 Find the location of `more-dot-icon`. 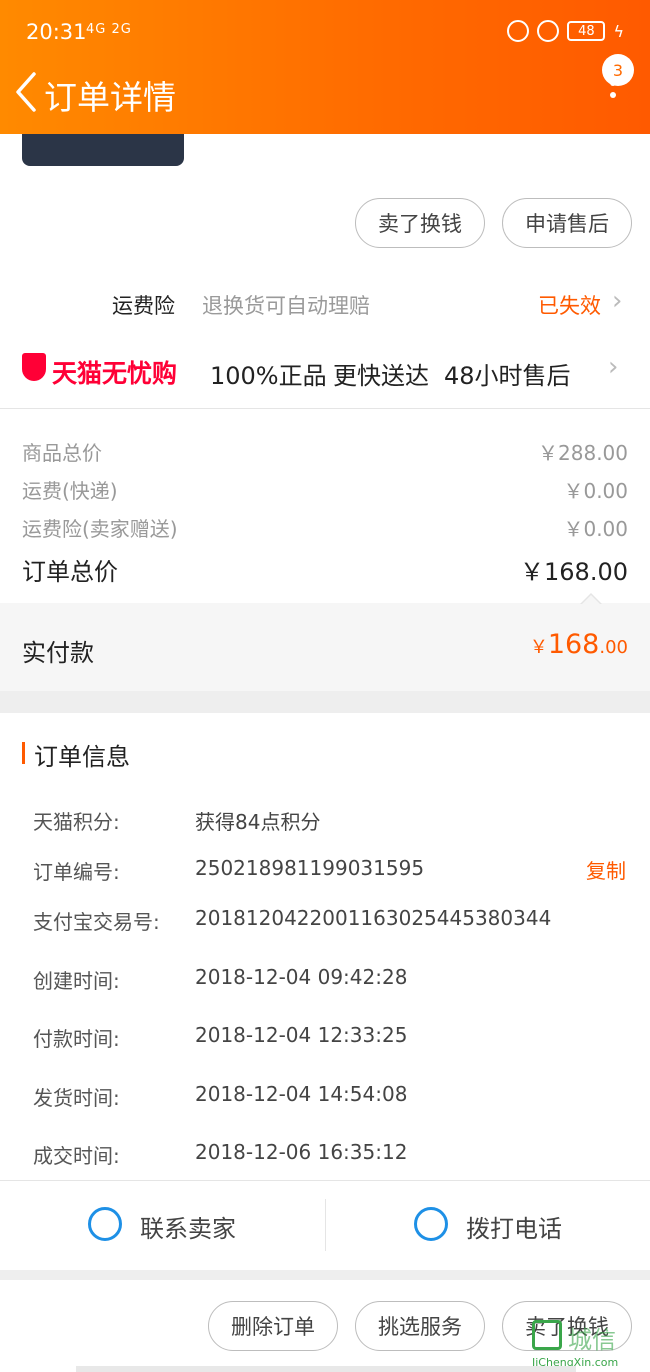

more-dot-icon is located at coordinates (613, 95).